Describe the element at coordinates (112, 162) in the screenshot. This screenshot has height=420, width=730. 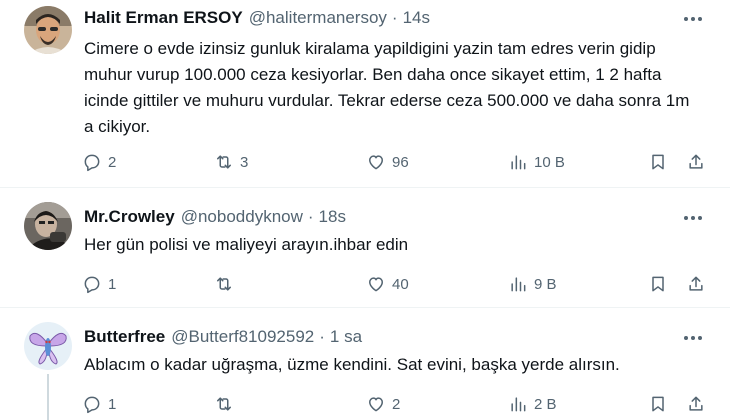
I see `reply-count: 2` at that location.